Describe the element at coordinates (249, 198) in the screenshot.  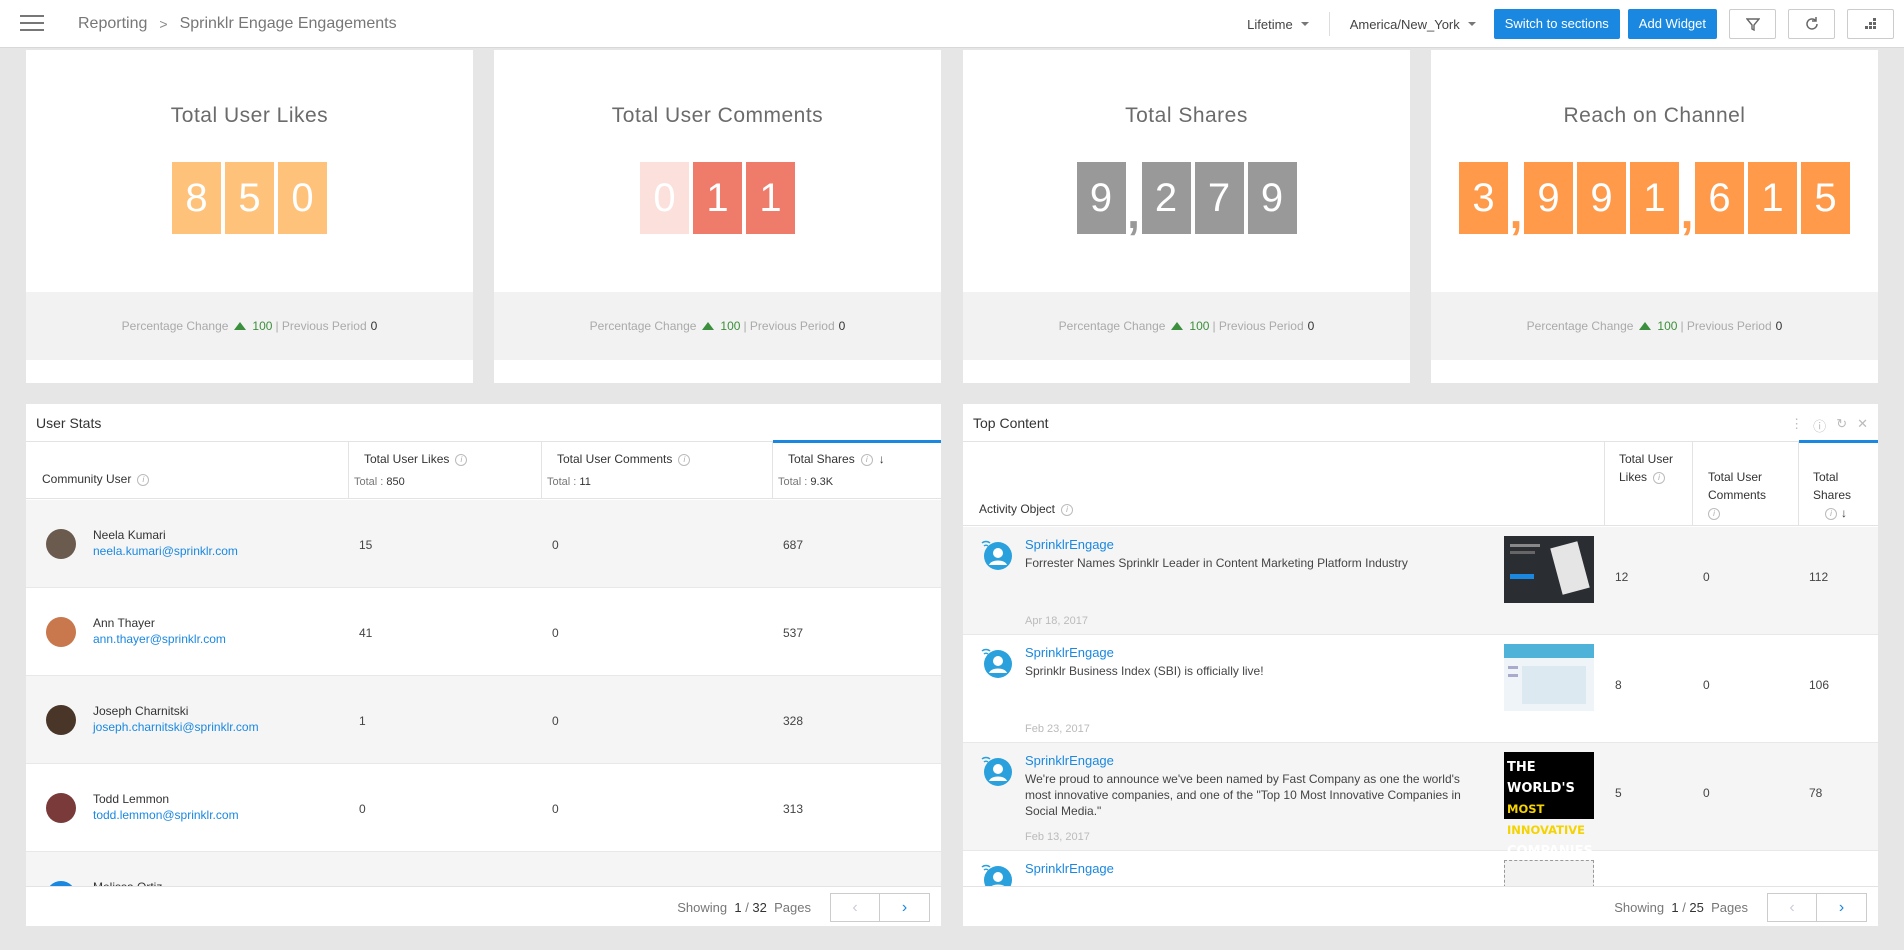
I see `kpi-digit: 5` at that location.